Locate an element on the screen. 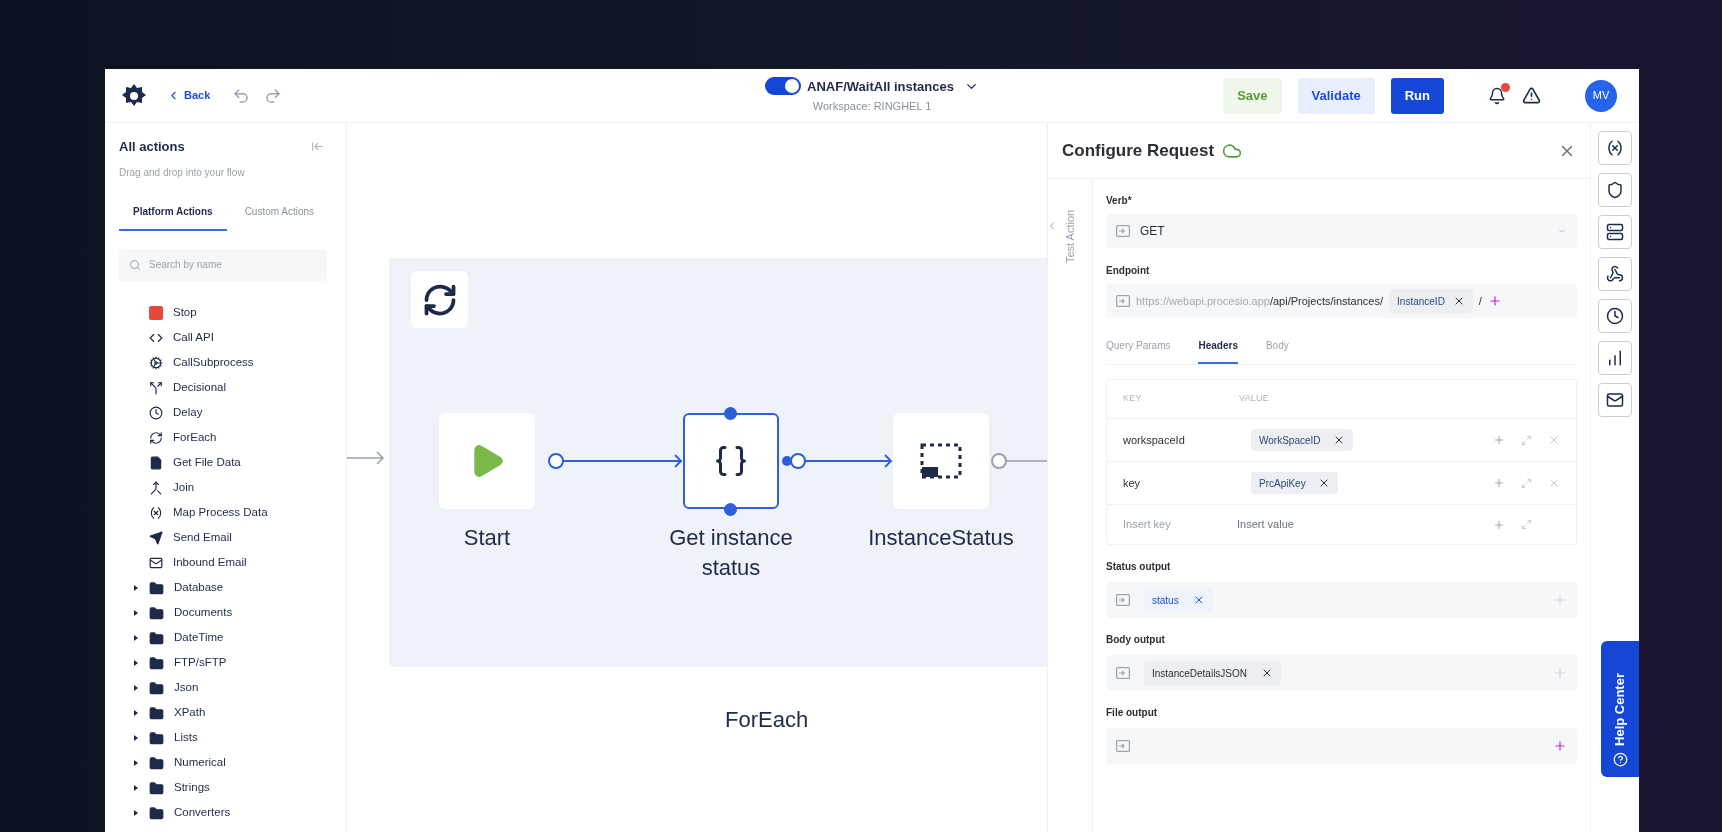 The height and width of the screenshot is (832, 1722). panel-tab: Platform Actions is located at coordinates (173, 217).